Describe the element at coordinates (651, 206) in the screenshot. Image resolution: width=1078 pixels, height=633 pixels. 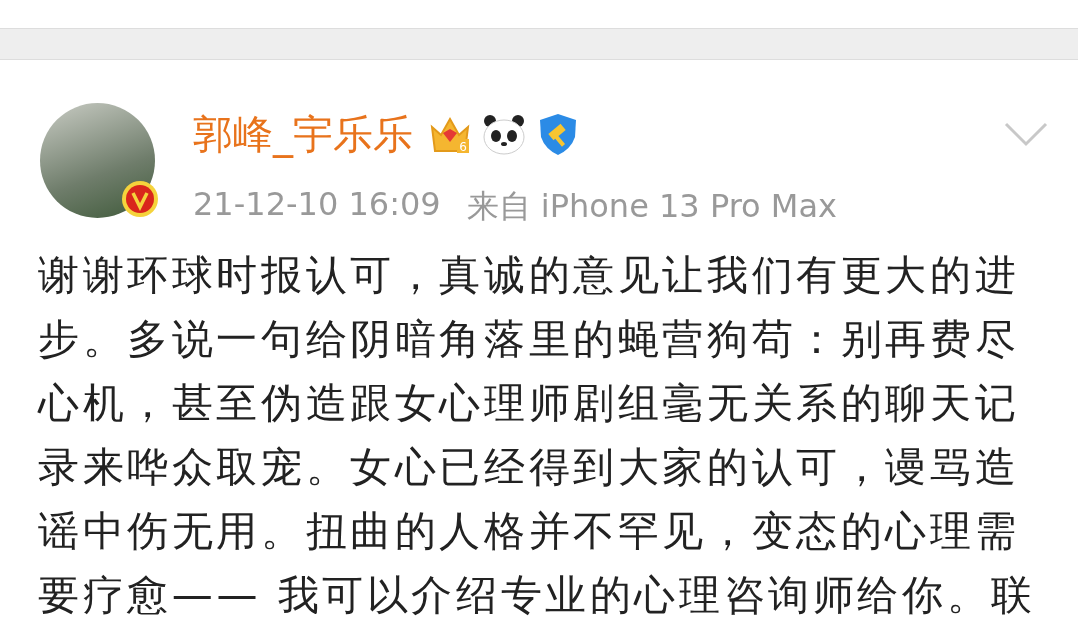
I see `post-source: 来自 iPhone 13 Pro Max` at that location.